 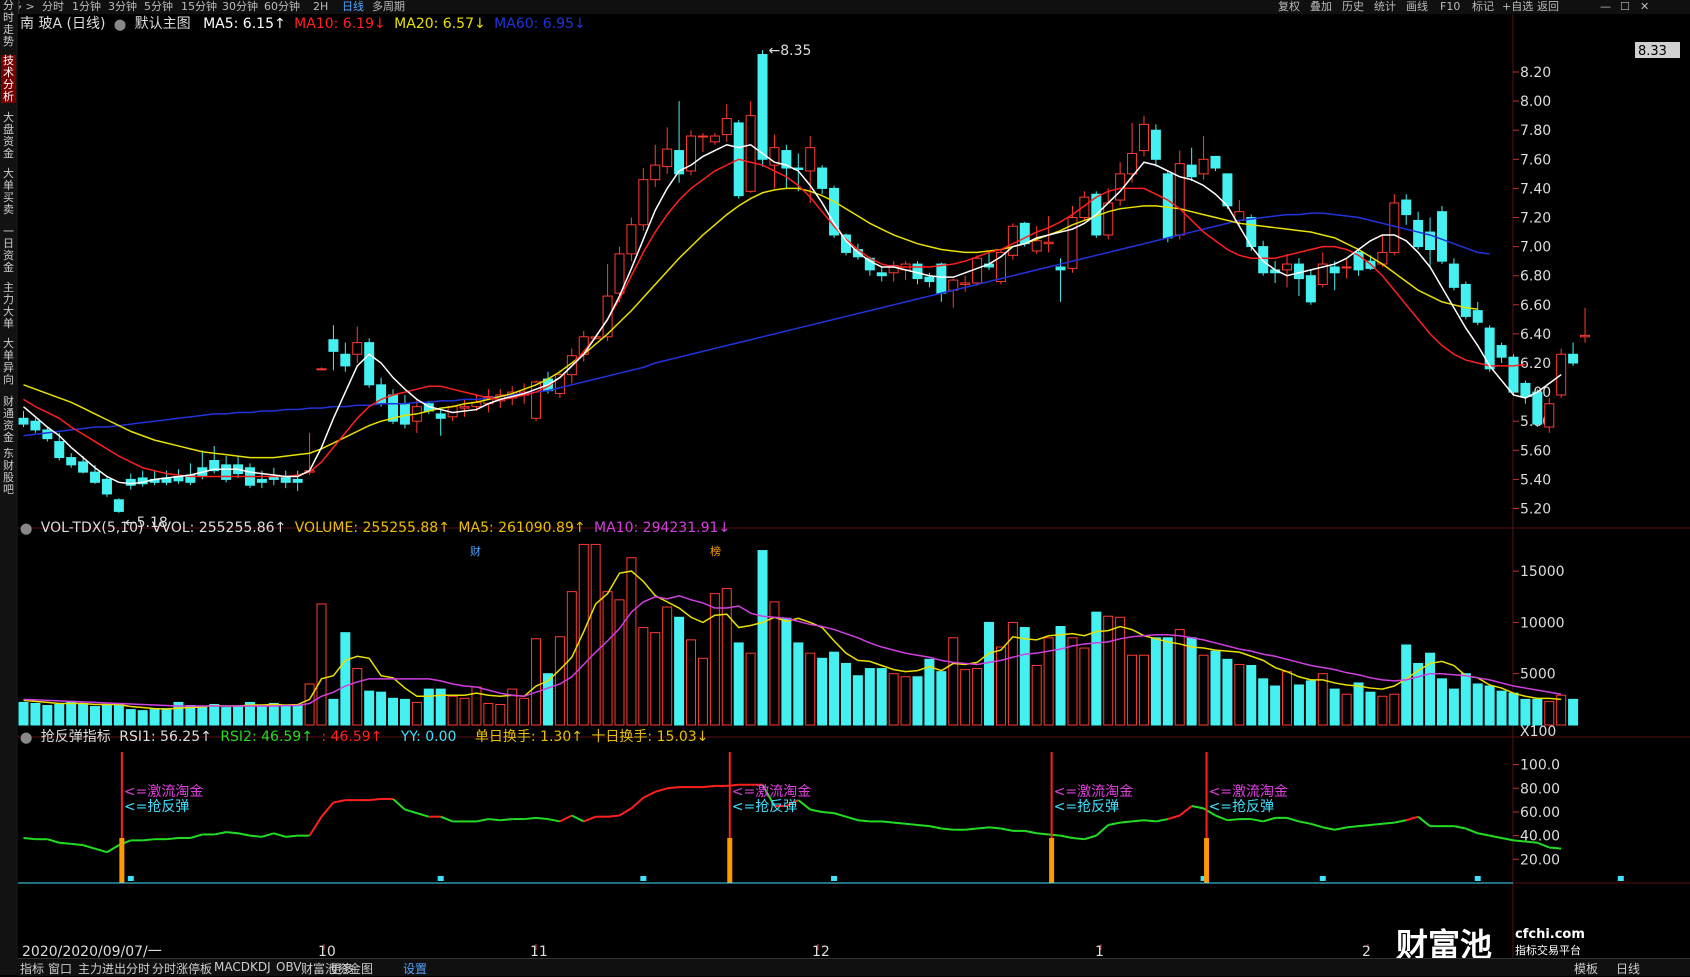 I want to click on toolbar-0: 复权, so click(x=1289, y=7).